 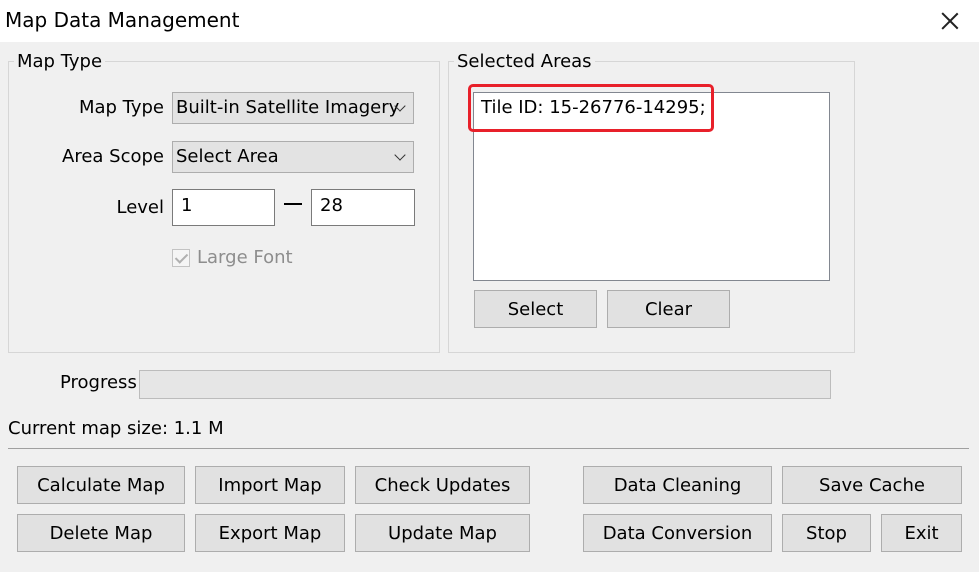 What do you see at coordinates (363, 207) in the screenshot?
I see `level-max-input: 28` at bounding box center [363, 207].